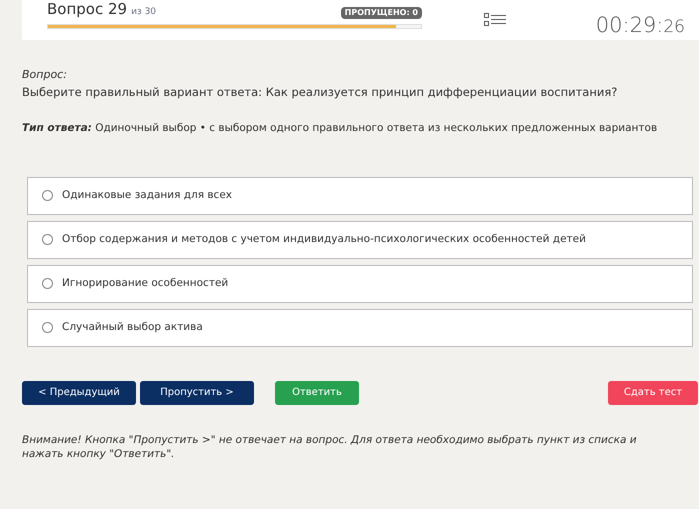 This screenshot has height=509, width=699. I want to click on question-total: из 30, so click(143, 12).